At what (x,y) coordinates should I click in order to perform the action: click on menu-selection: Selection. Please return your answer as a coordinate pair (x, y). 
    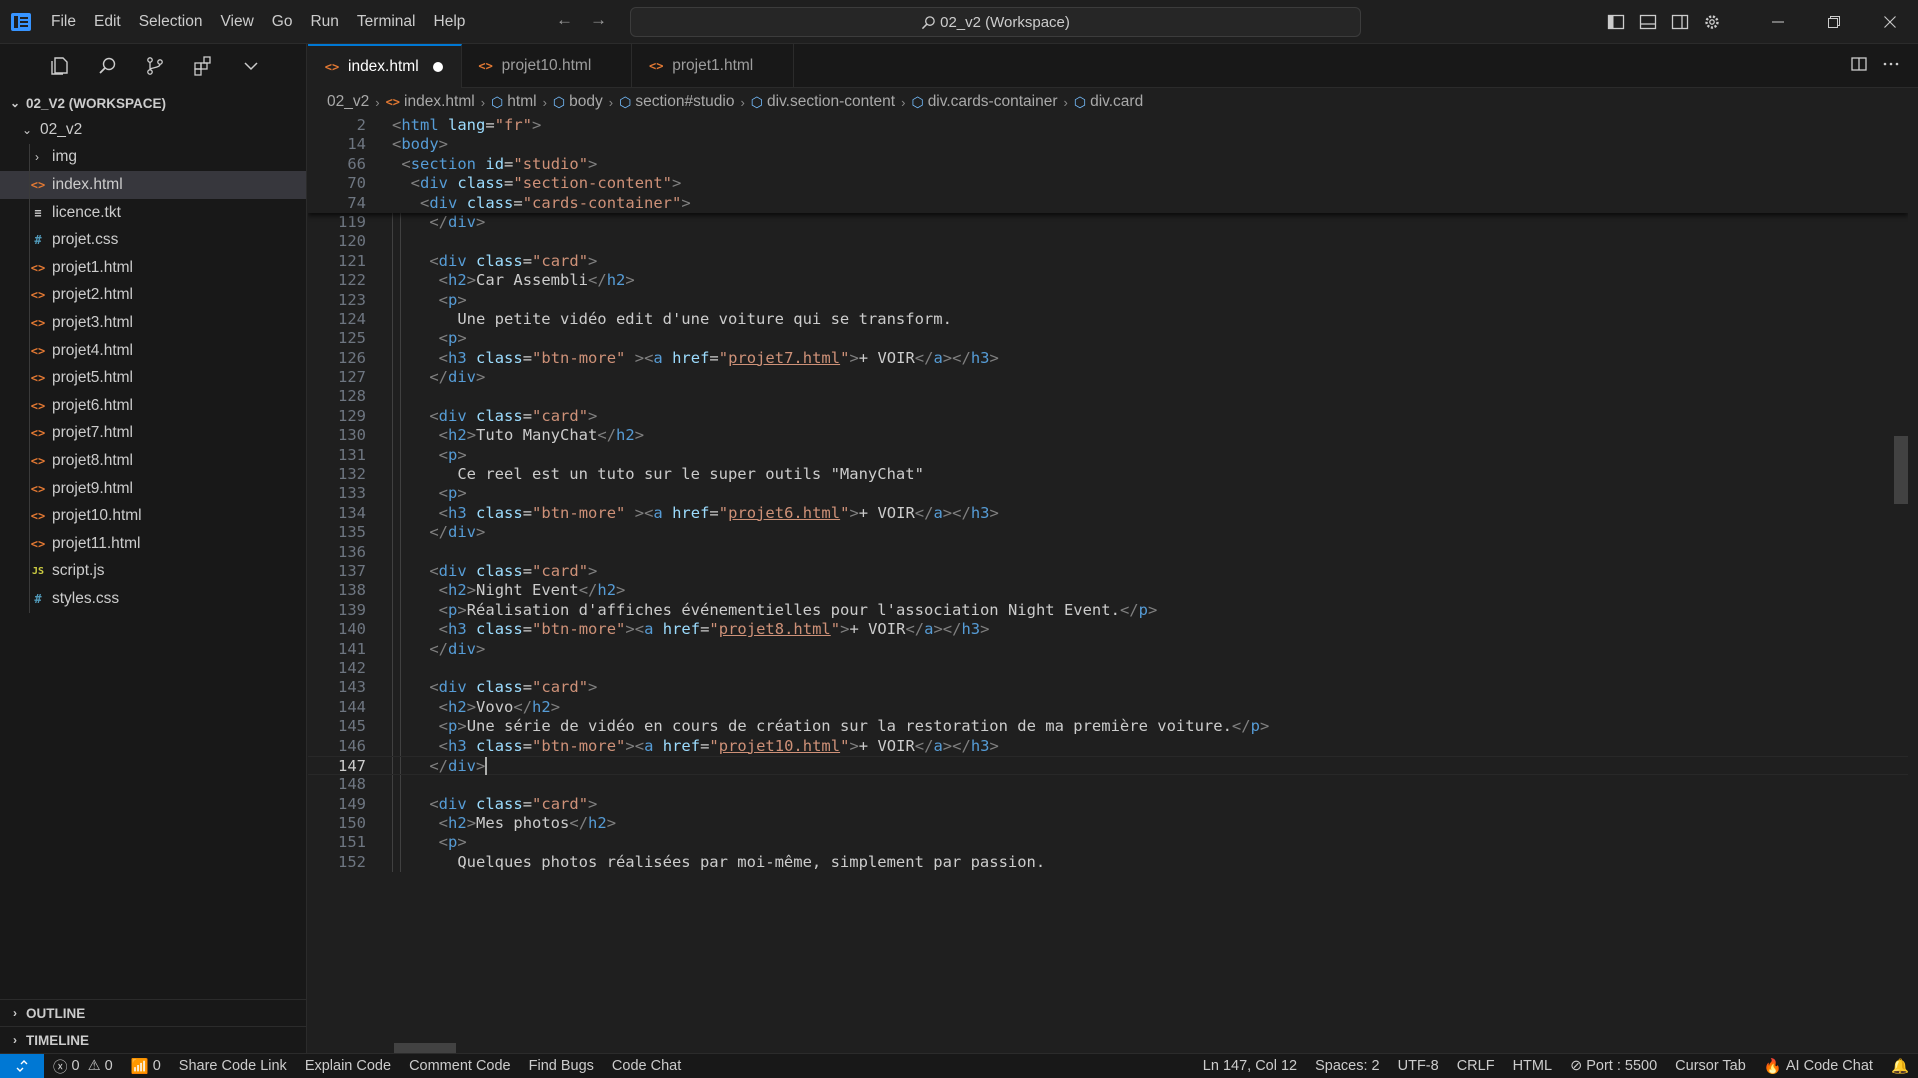
    Looking at the image, I should click on (171, 22).